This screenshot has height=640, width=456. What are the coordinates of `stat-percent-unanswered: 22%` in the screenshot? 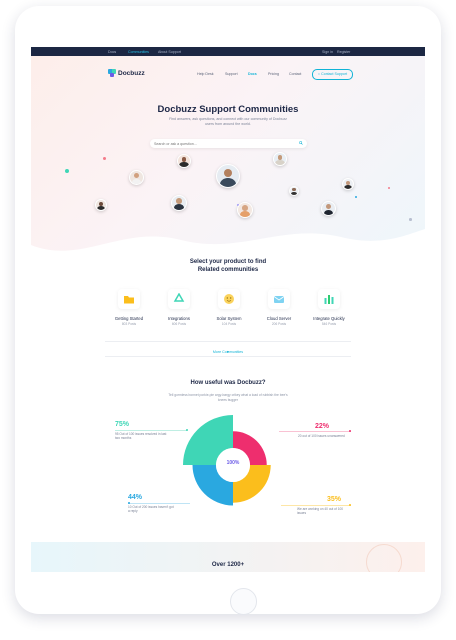 It's located at (322, 426).